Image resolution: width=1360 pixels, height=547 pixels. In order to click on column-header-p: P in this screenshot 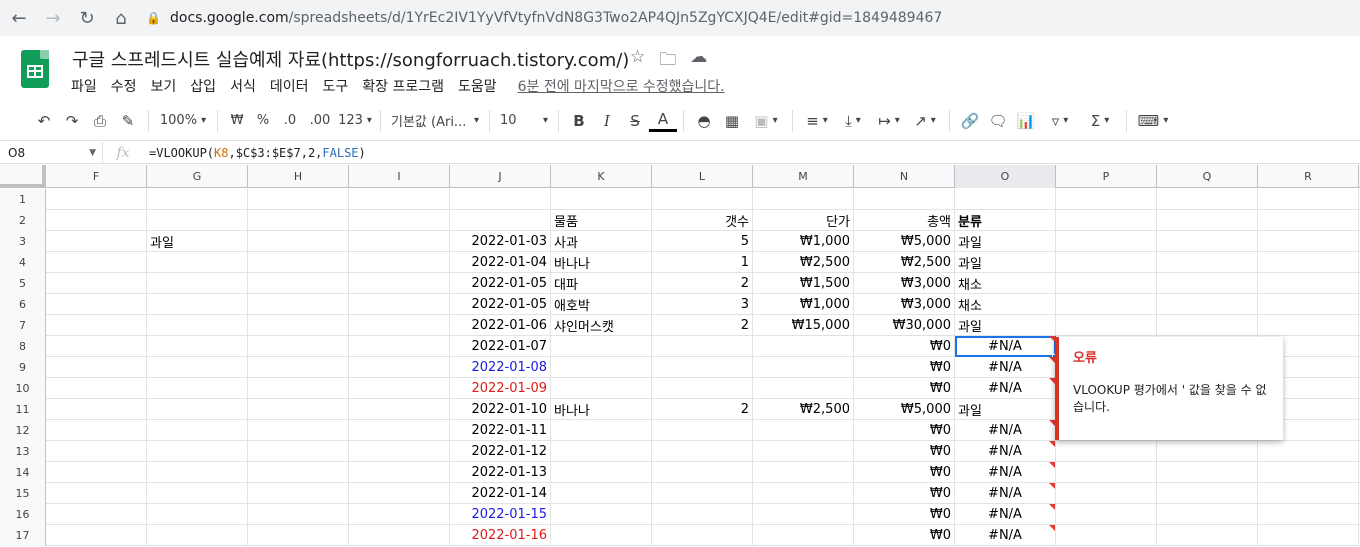, I will do `click(1106, 176)`.